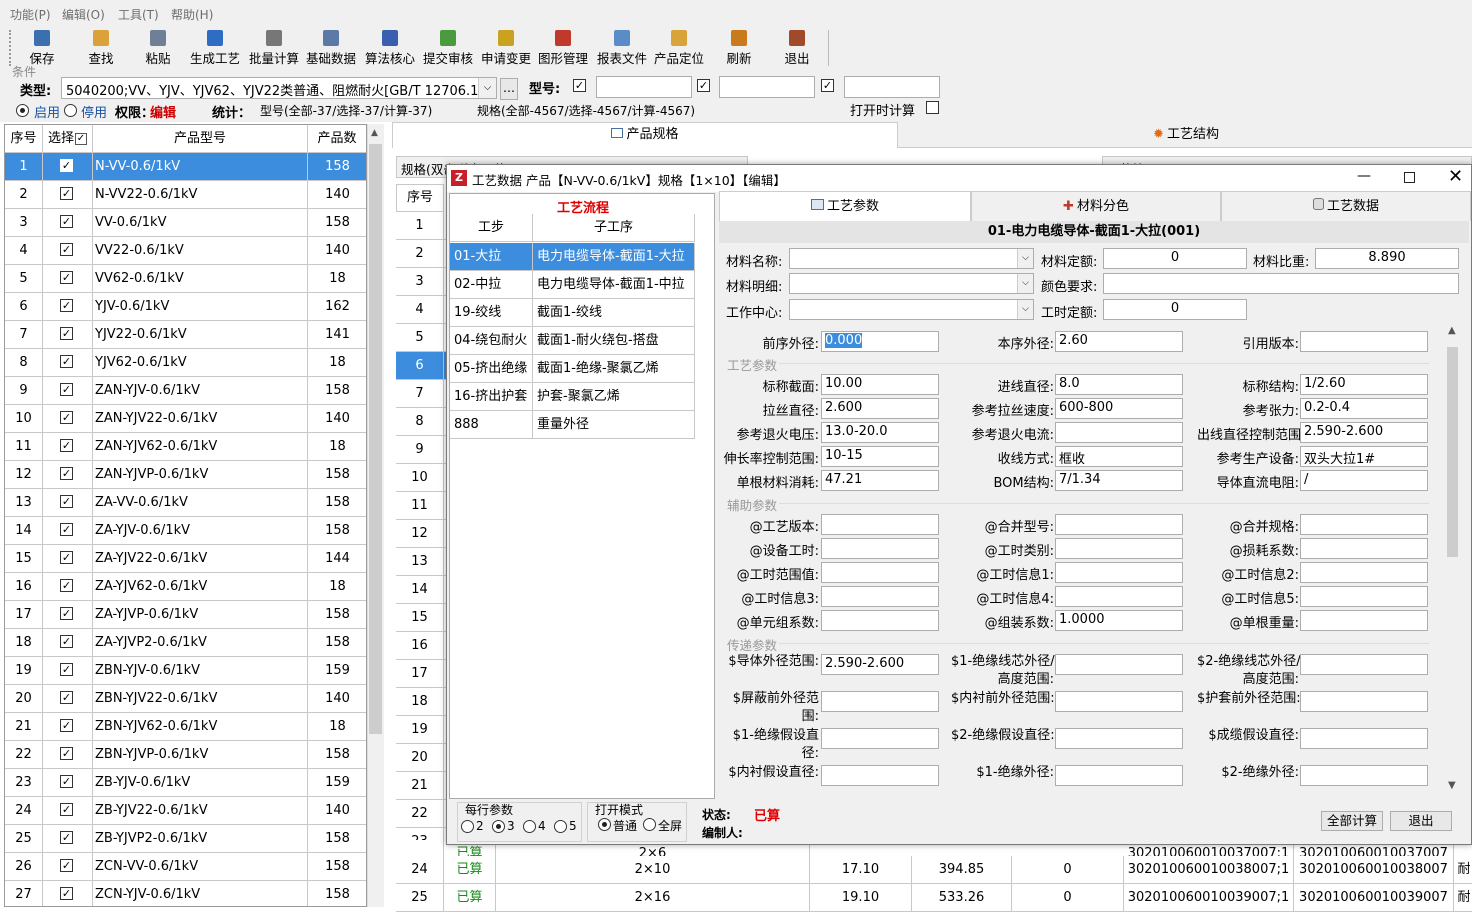 The image size is (1472, 912). Describe the element at coordinates (185, 475) in the screenshot. I see `table-row: 12 ✓ ZAN-YJVP-0.6/1kV 158` at that location.